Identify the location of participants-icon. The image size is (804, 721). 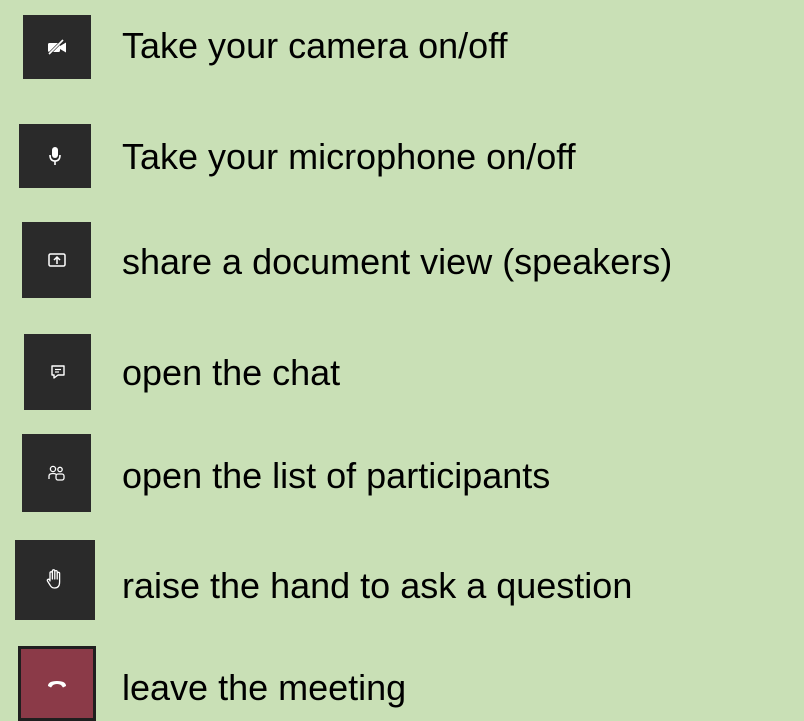
(57, 473).